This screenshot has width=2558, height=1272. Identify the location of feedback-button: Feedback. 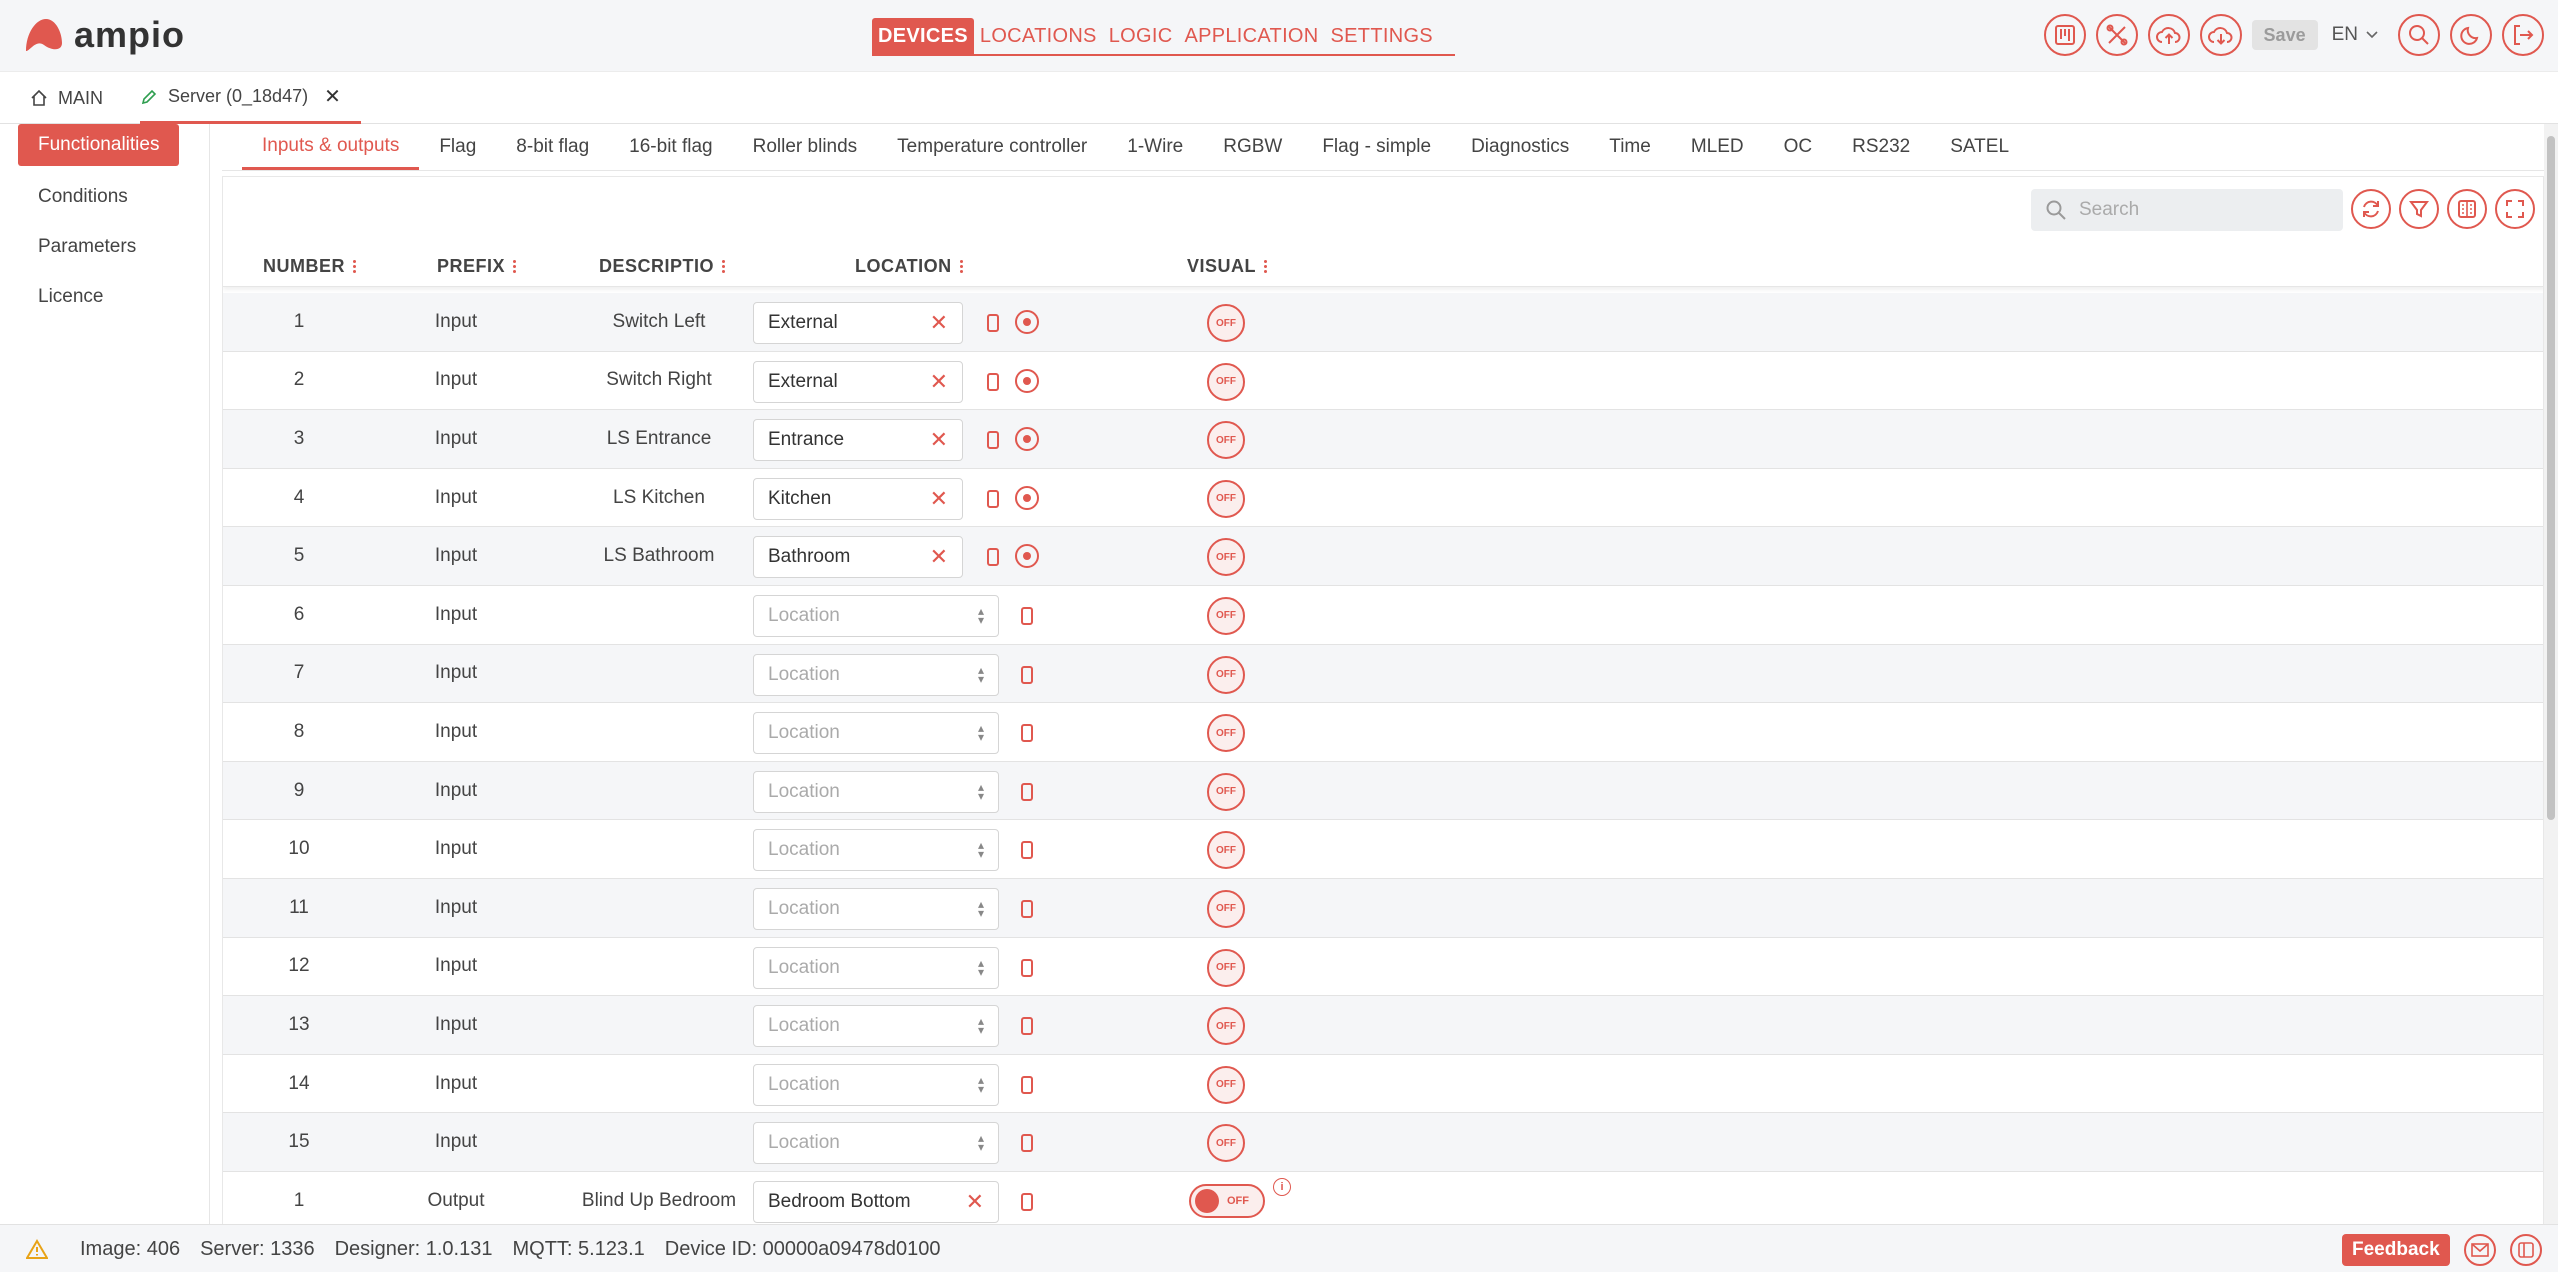
(2396, 1250).